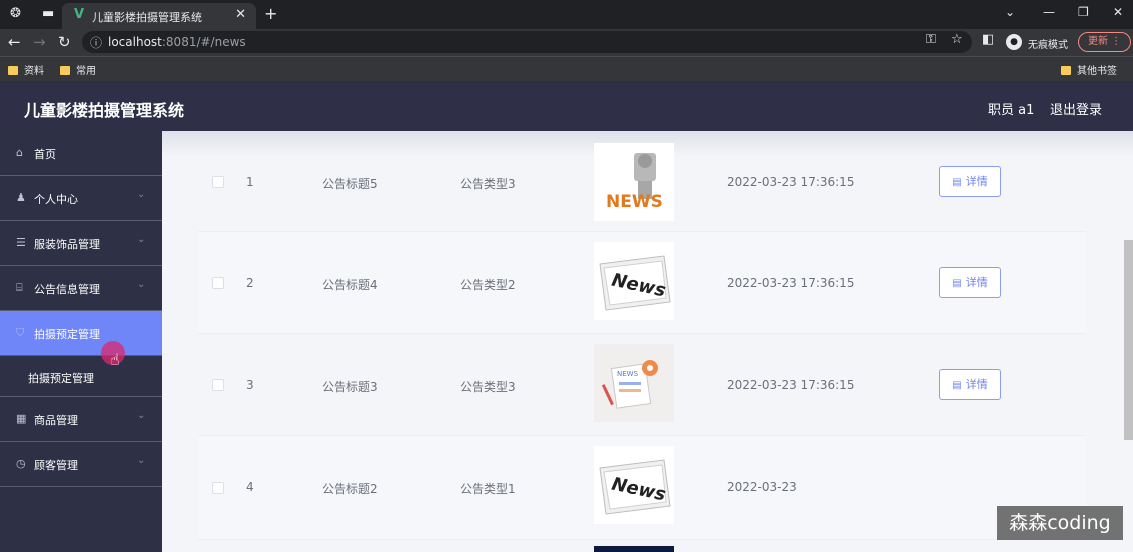 The height and width of the screenshot is (552, 1133). I want to click on row-index: 3, so click(250, 385).